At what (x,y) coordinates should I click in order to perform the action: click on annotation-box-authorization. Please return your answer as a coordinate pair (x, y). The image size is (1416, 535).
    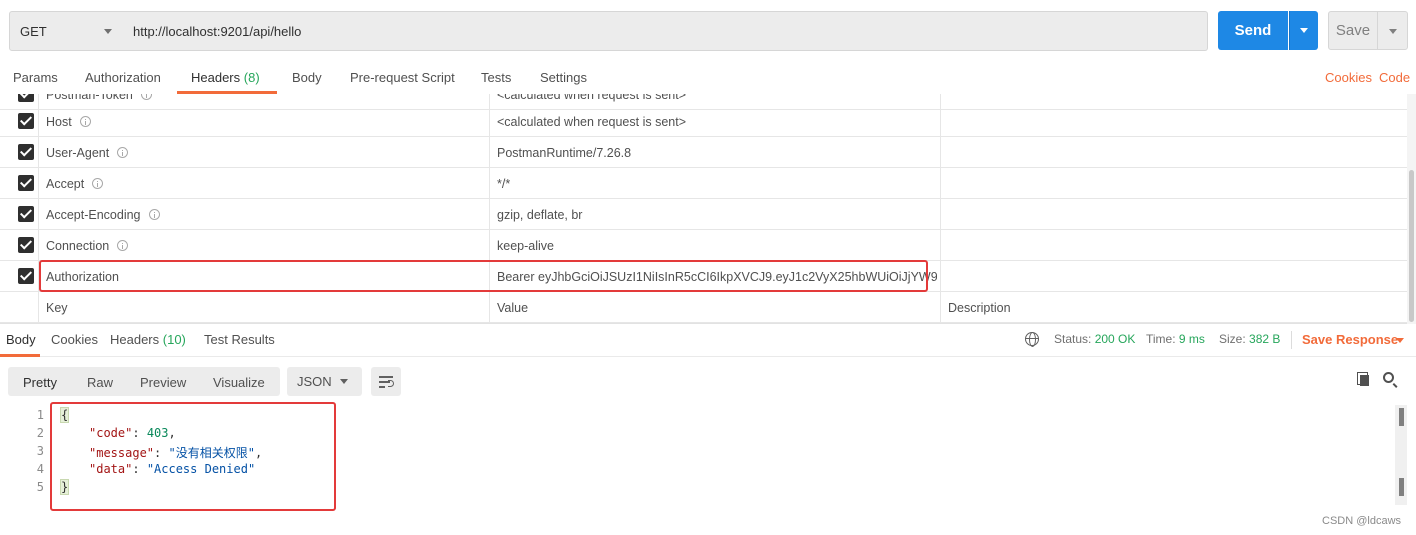
    Looking at the image, I should click on (483, 276).